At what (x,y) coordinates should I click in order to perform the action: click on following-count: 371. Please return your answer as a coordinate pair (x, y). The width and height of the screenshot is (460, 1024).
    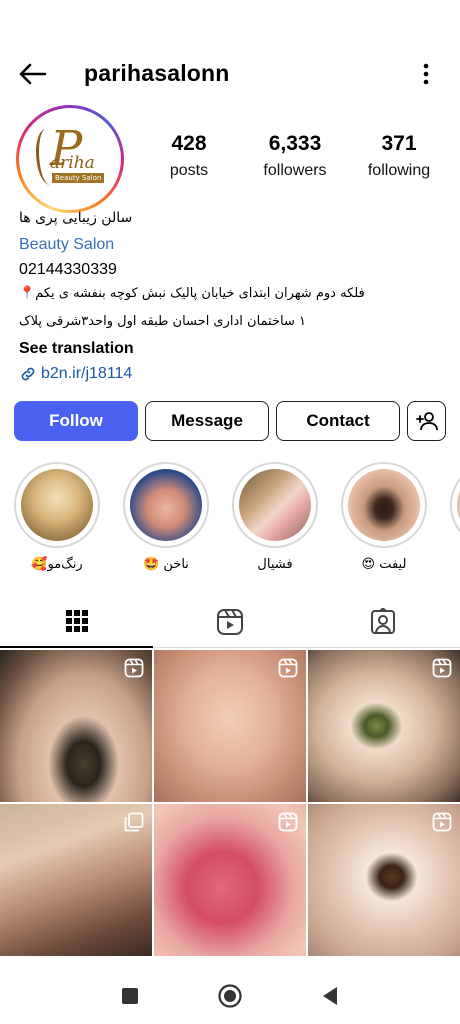
    Looking at the image, I should click on (399, 143).